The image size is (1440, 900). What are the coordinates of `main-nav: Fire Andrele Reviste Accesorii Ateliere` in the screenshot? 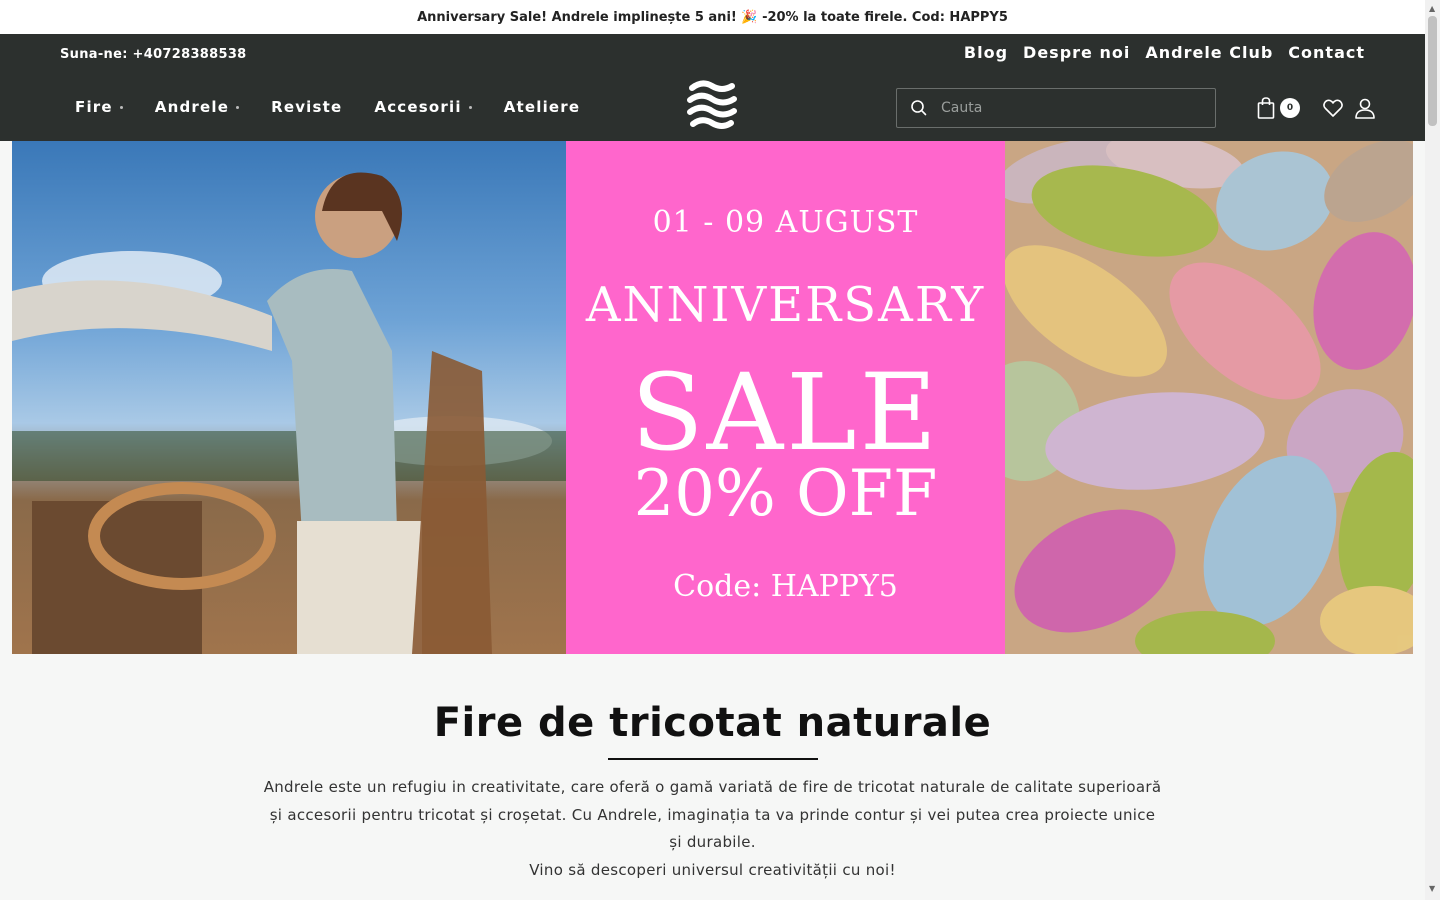 It's located at (343, 107).